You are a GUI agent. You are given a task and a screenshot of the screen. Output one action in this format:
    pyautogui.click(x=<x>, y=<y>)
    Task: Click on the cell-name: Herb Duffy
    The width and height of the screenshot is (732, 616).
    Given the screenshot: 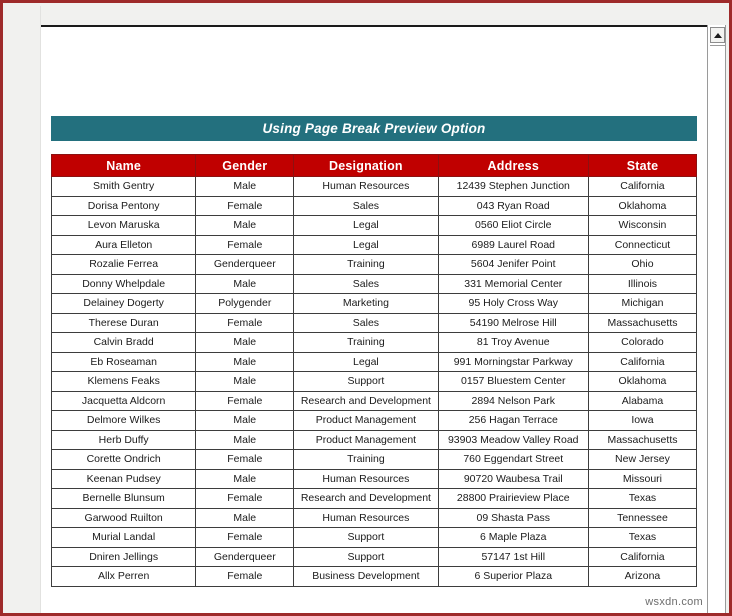 What is the action you would take?
    pyautogui.click(x=123, y=439)
    